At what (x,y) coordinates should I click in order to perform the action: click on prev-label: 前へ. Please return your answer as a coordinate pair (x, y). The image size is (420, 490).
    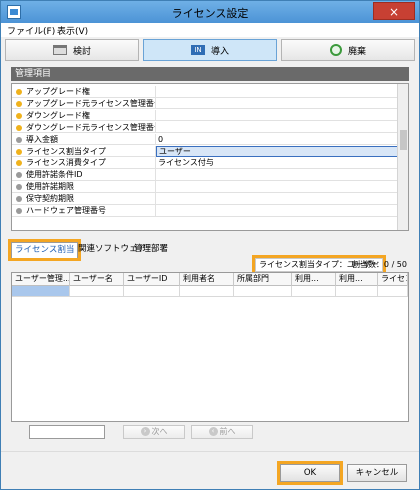
    Looking at the image, I should click on (227, 431).